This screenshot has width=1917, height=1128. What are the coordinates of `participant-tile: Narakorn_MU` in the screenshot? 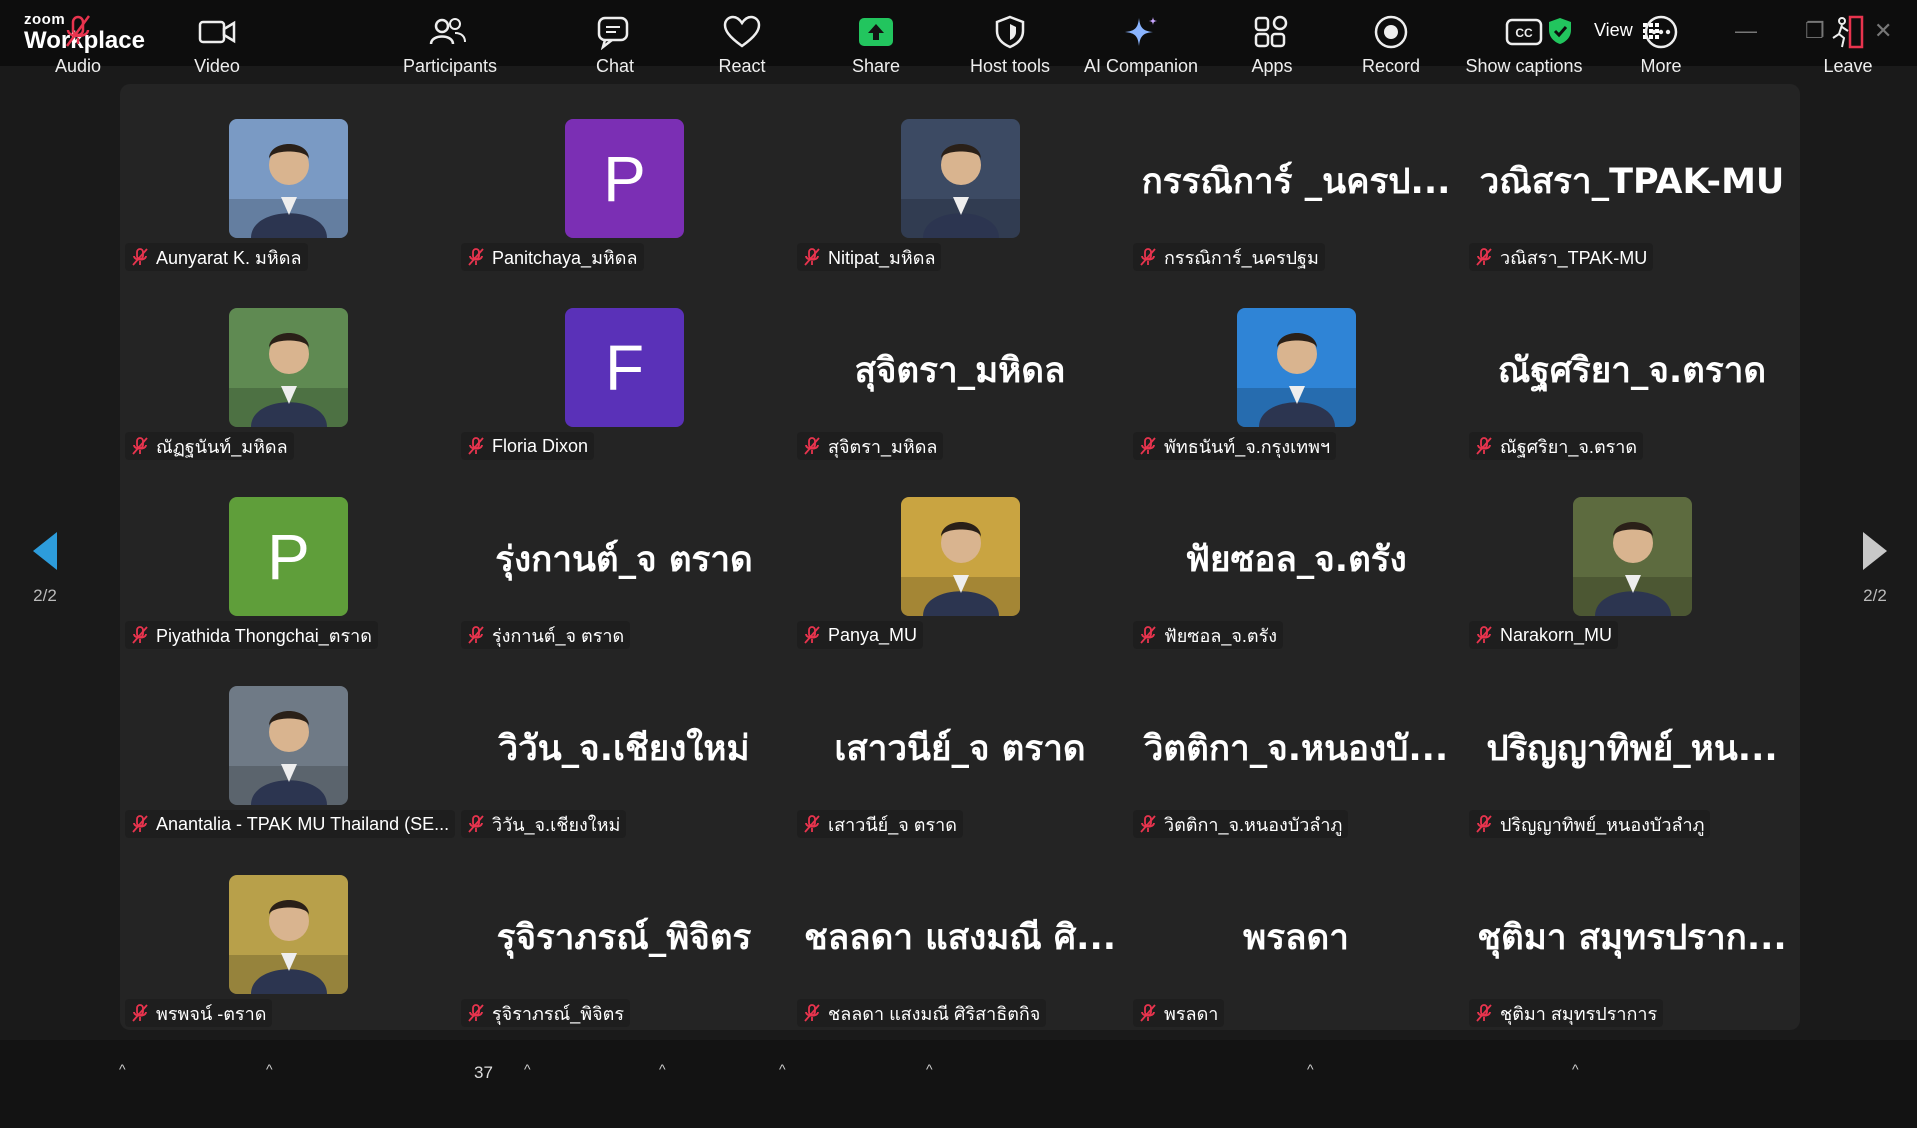 It's located at (1632, 556).